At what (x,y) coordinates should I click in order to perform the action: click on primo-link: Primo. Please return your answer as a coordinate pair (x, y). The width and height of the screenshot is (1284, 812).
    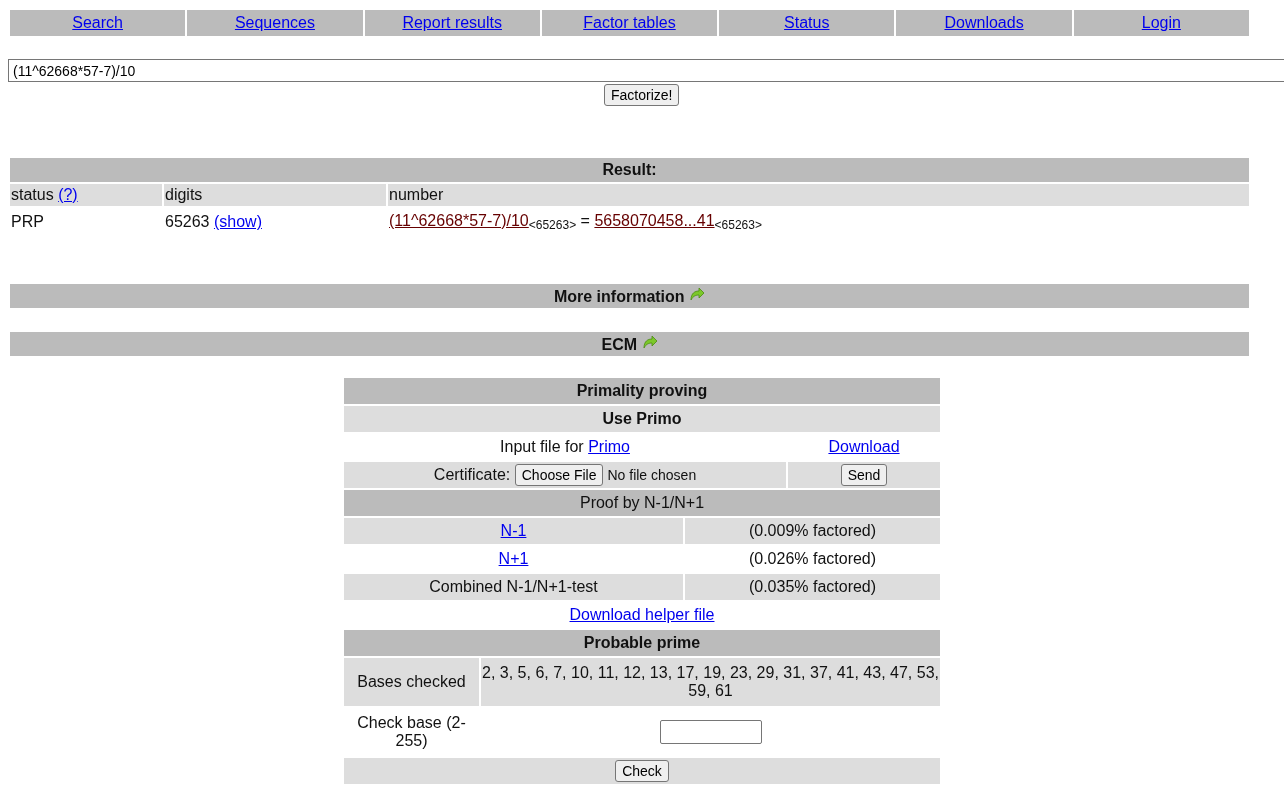
    Looking at the image, I should click on (609, 446).